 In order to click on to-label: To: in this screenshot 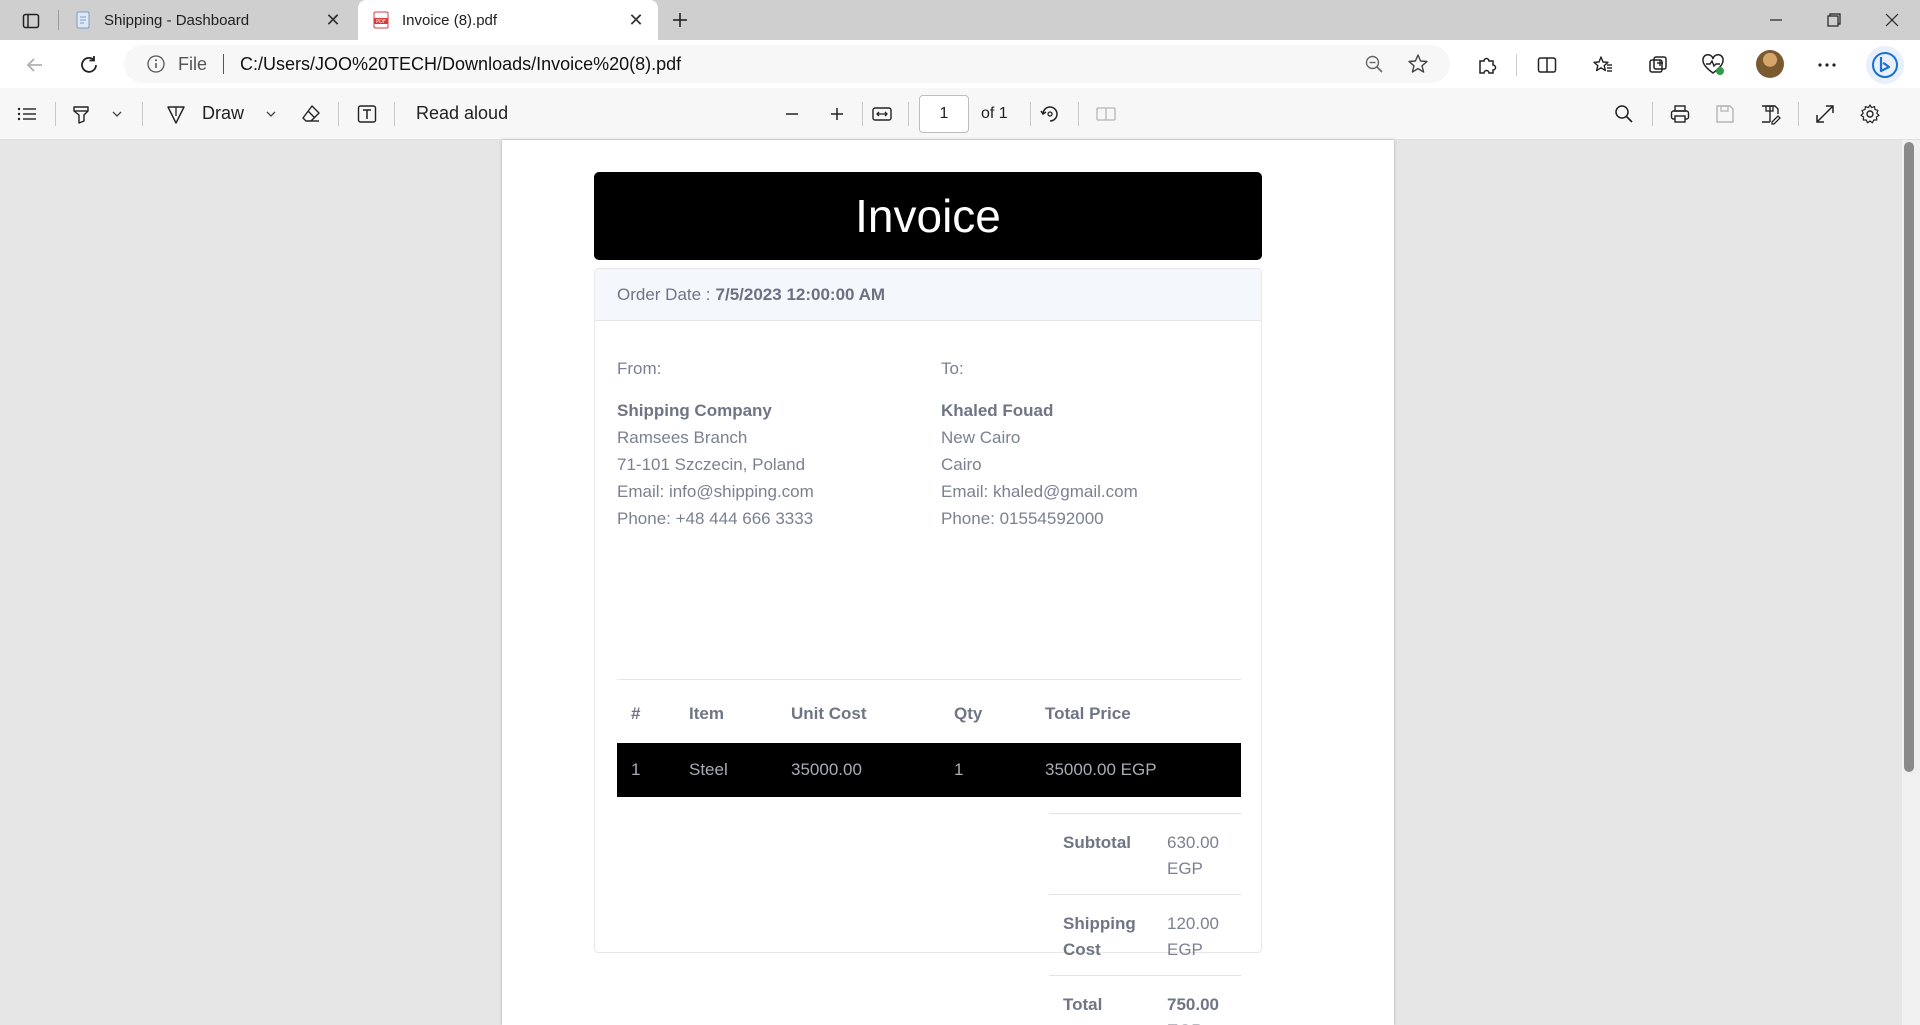, I will do `click(952, 368)`.